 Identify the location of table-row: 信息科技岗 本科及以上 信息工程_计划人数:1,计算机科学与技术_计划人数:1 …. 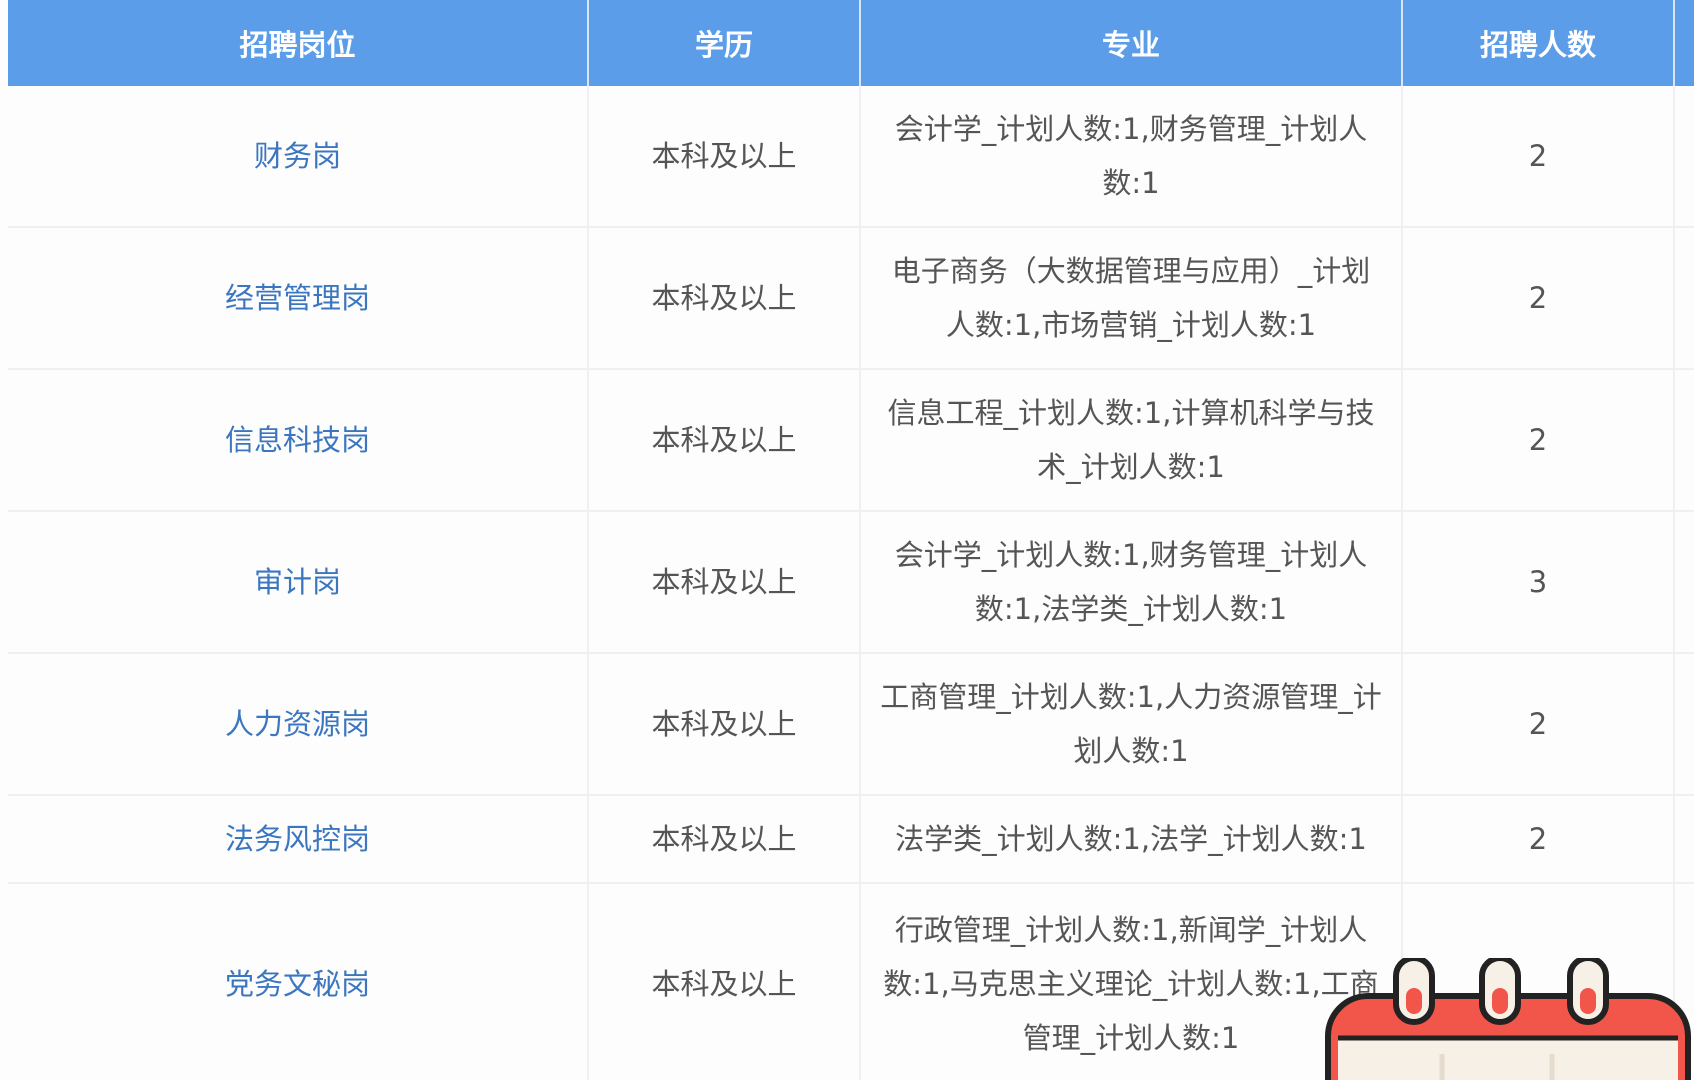
(851, 440).